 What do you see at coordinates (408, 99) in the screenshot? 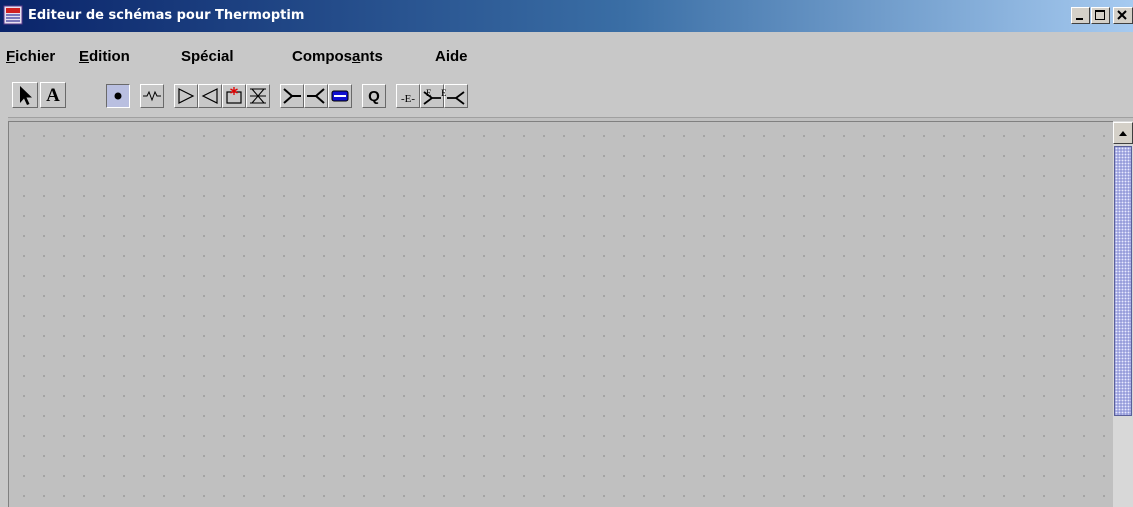
I see `external-process-icon: -E-` at bounding box center [408, 99].